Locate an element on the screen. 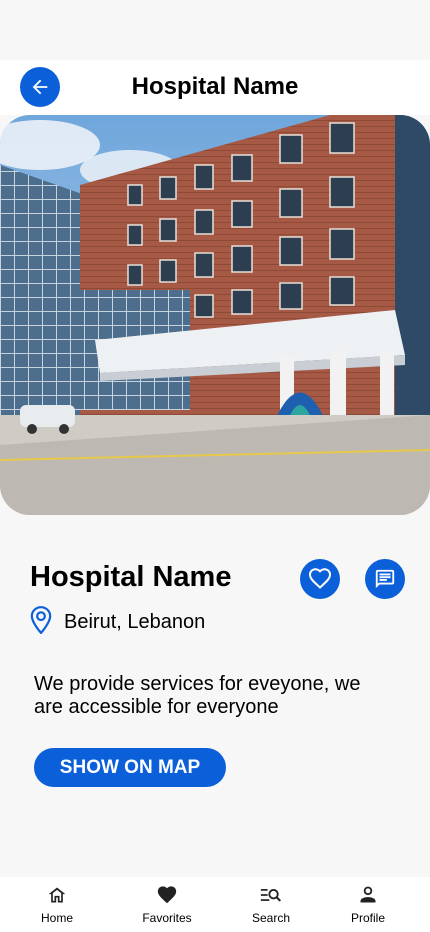 This screenshot has height=932, width=430. location-pin-icon is located at coordinates (41, 620).